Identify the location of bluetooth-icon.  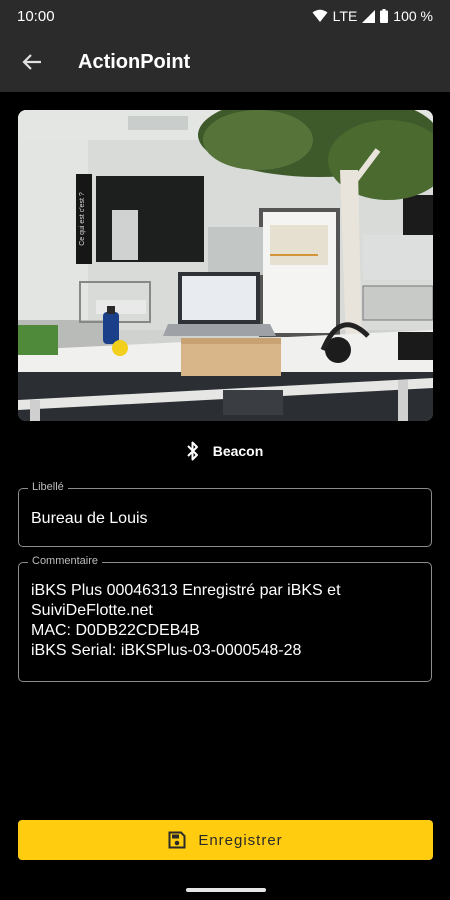
(192, 451).